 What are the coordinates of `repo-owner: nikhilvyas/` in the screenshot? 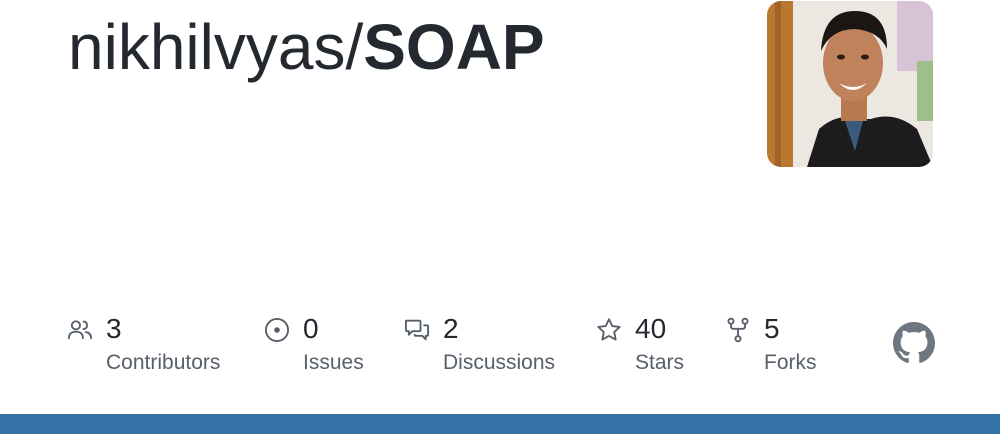 It's located at (216, 47).